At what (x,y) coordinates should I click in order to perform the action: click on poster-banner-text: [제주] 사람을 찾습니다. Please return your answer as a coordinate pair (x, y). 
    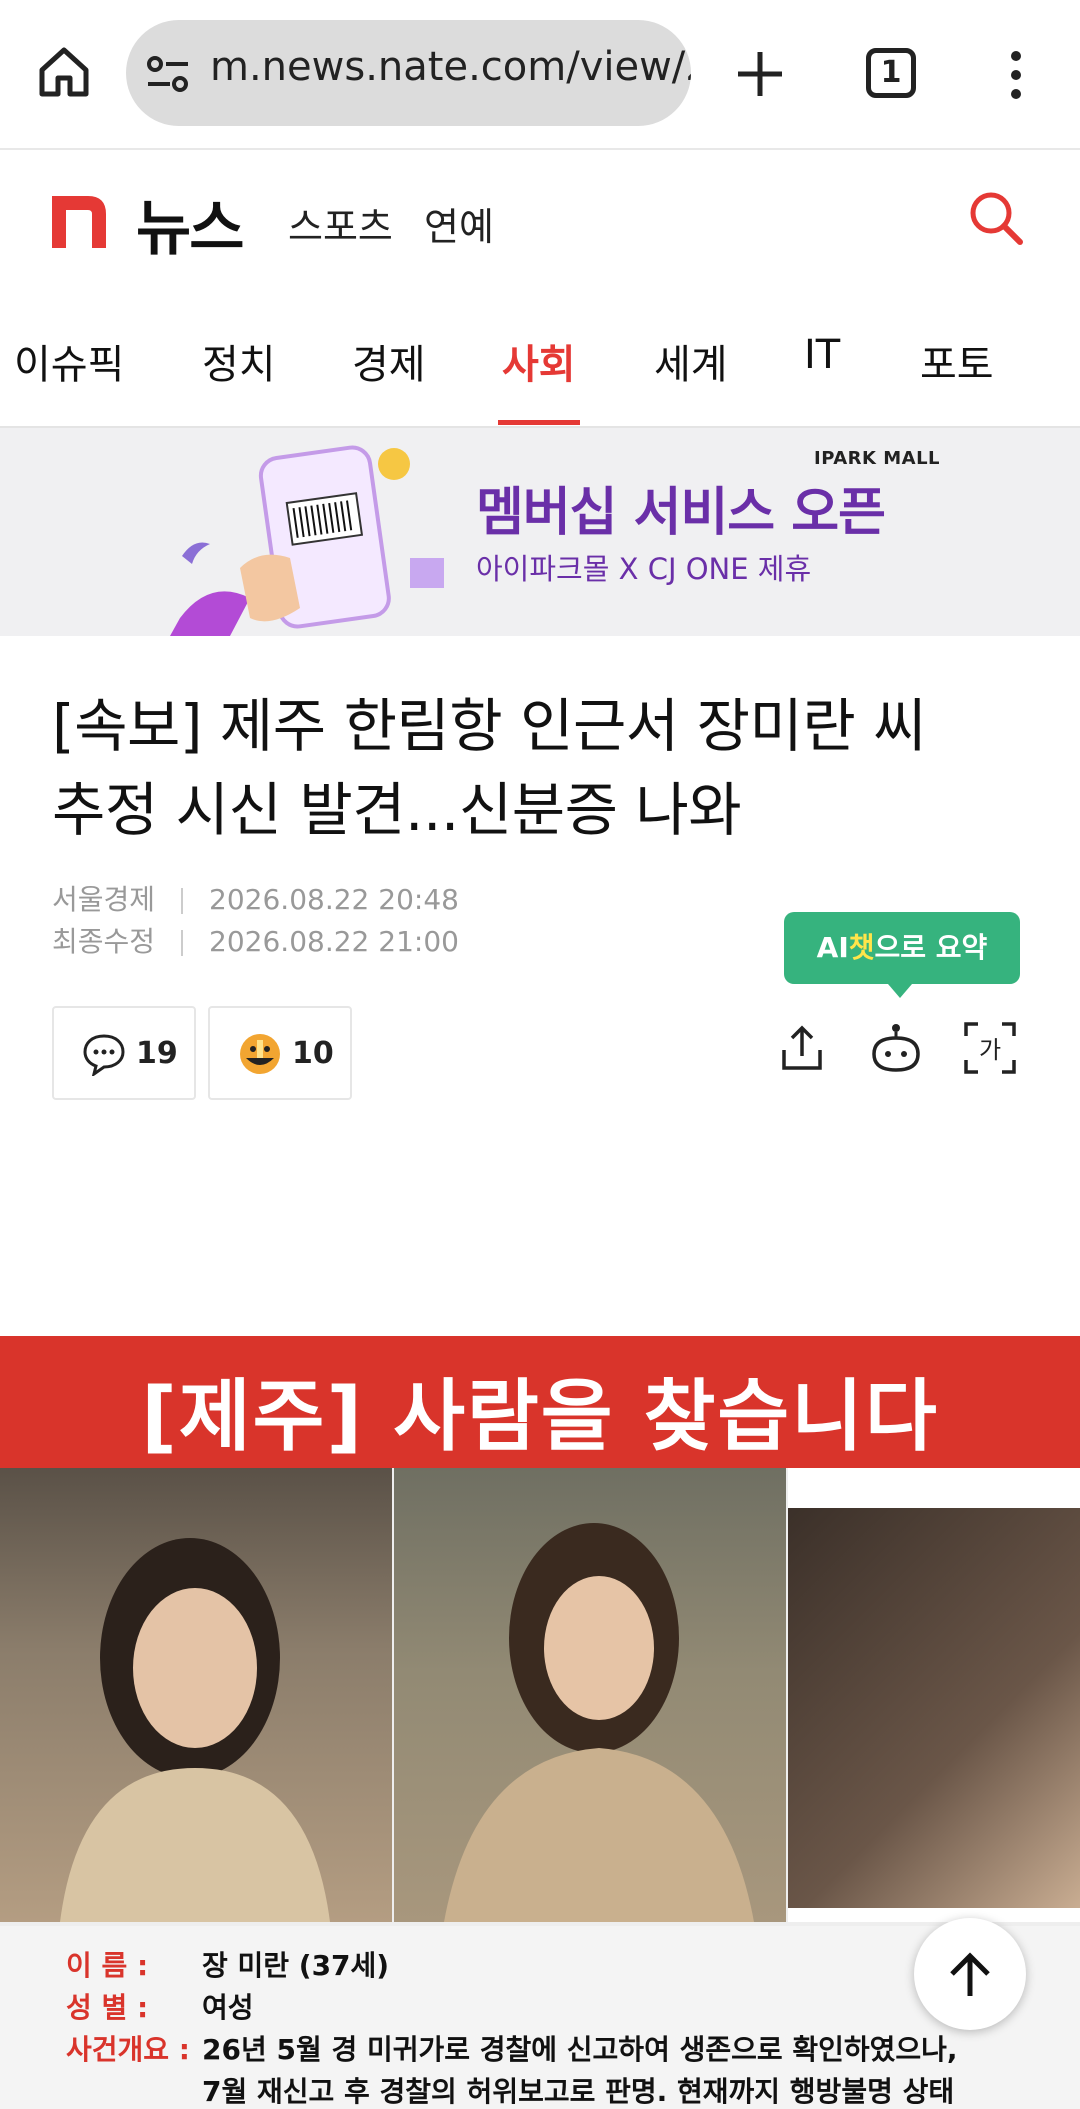
    Looking at the image, I should click on (540, 1417).